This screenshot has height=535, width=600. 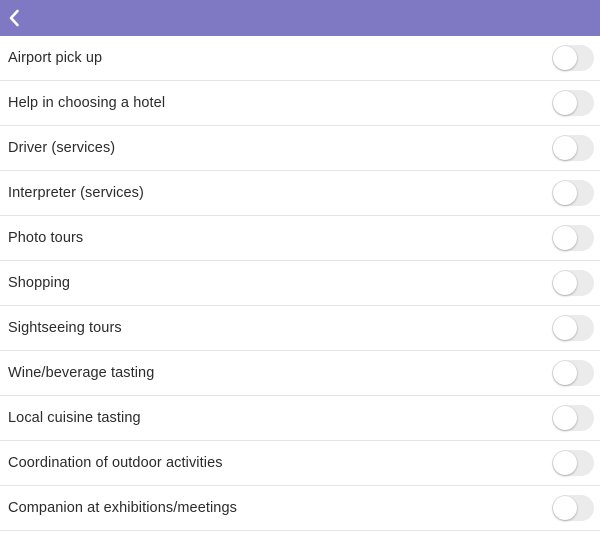 I want to click on service-label: Interpreter (services), so click(x=76, y=193).